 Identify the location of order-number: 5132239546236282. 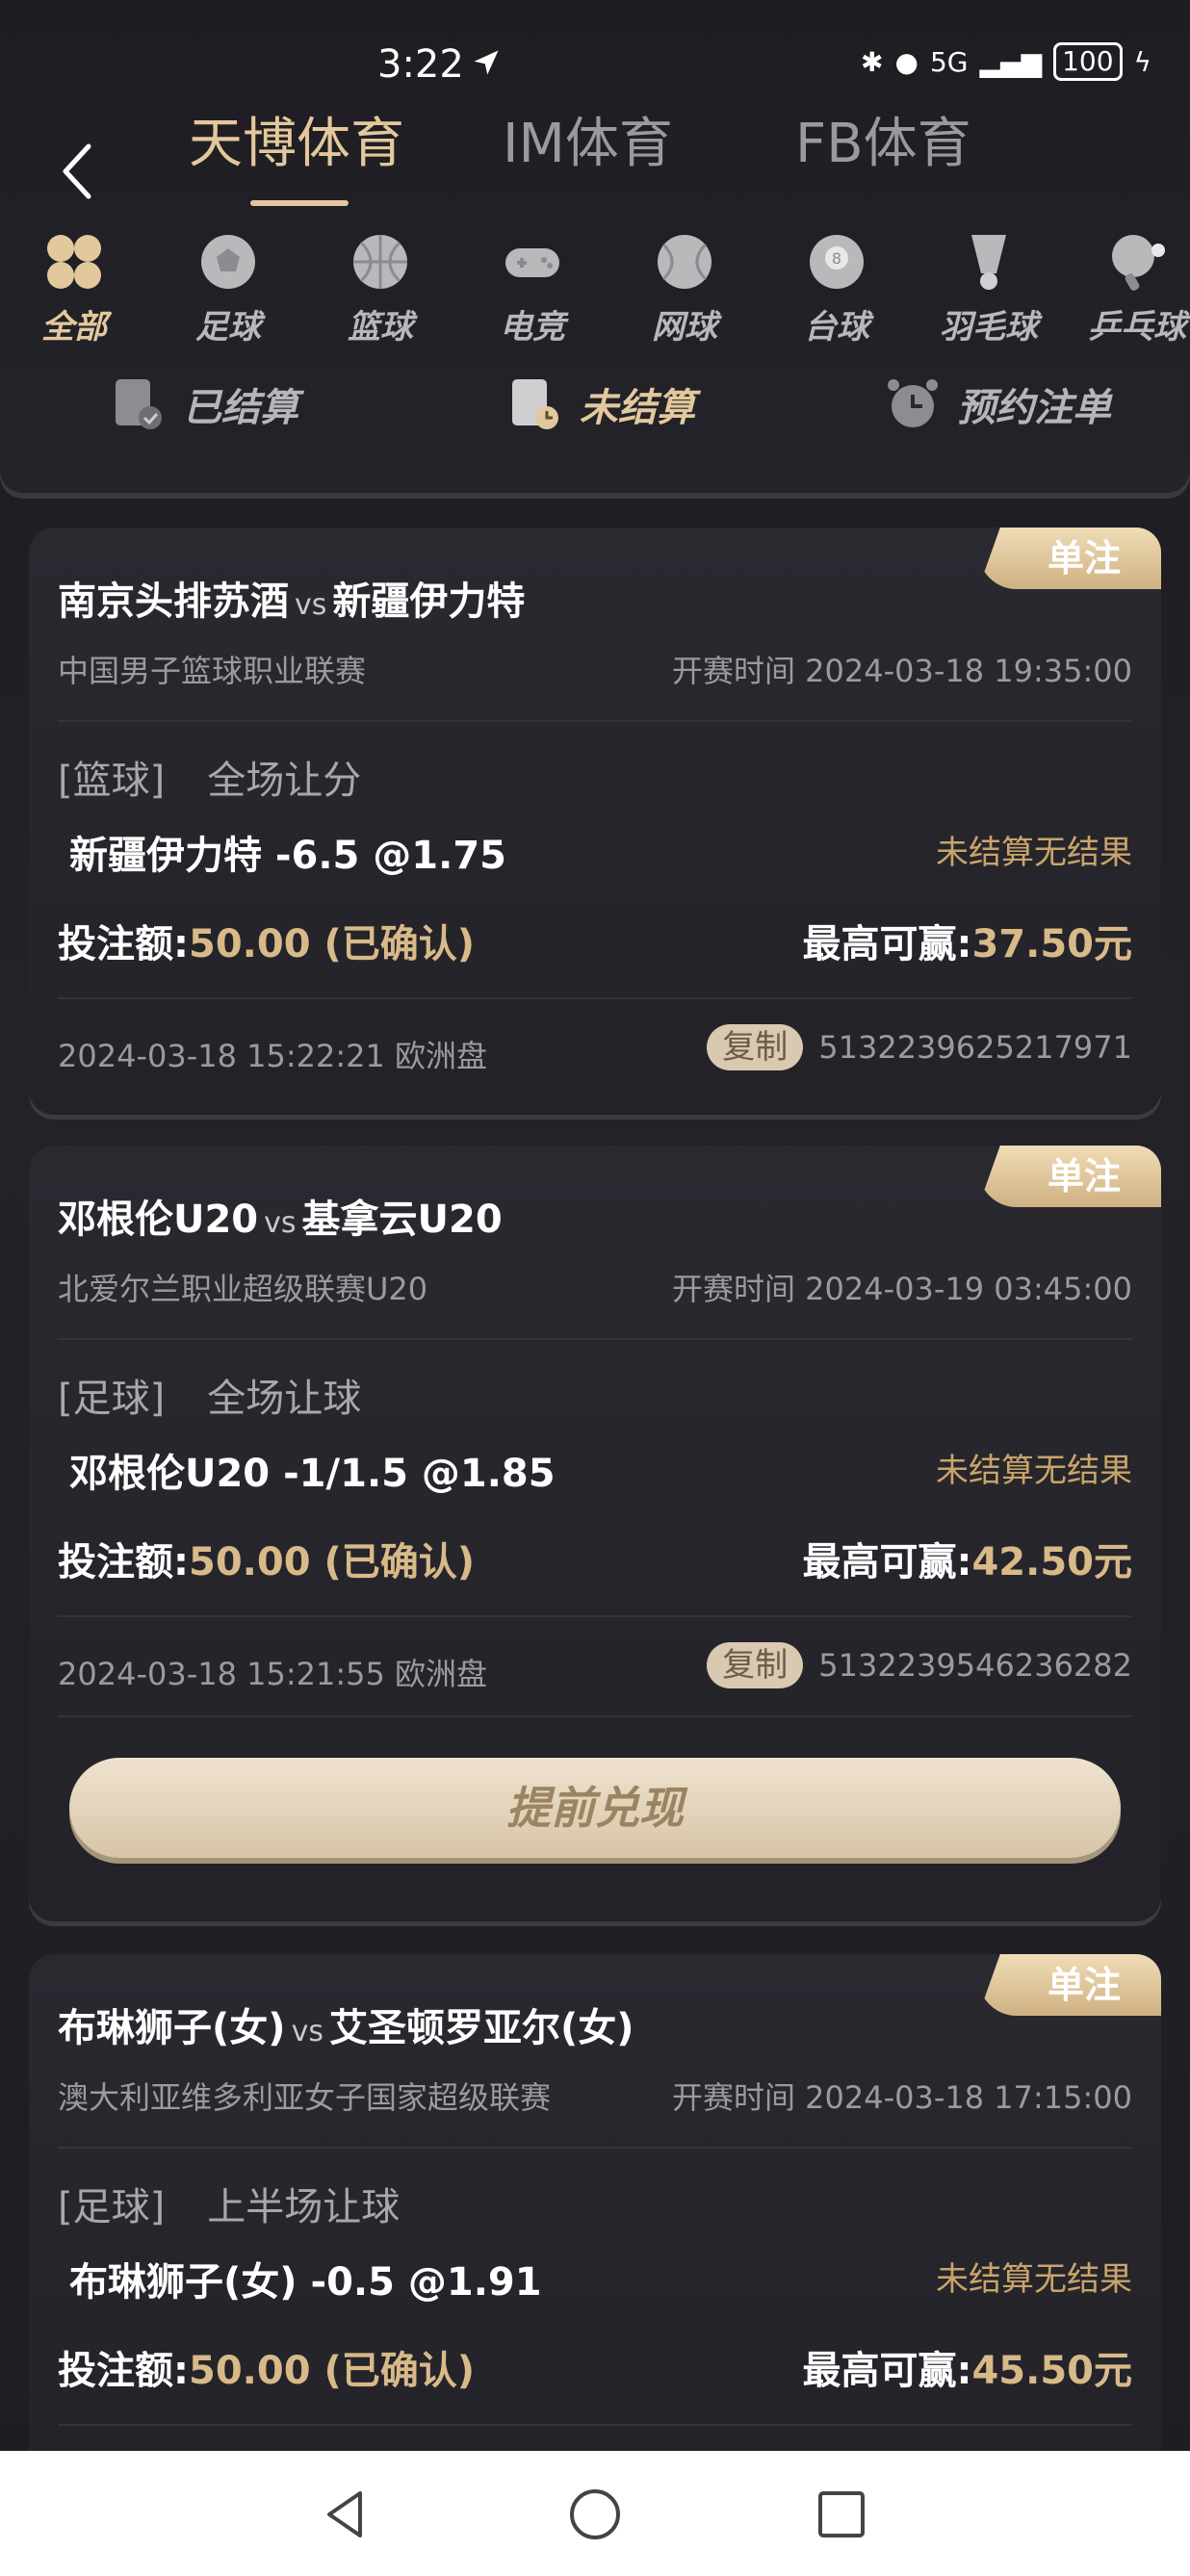
(975, 1665).